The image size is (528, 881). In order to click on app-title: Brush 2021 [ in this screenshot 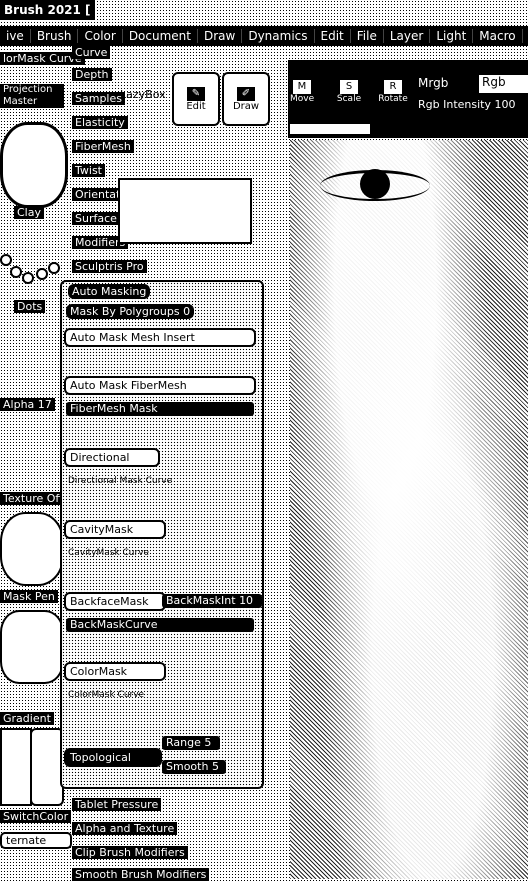, I will do `click(47, 10)`.